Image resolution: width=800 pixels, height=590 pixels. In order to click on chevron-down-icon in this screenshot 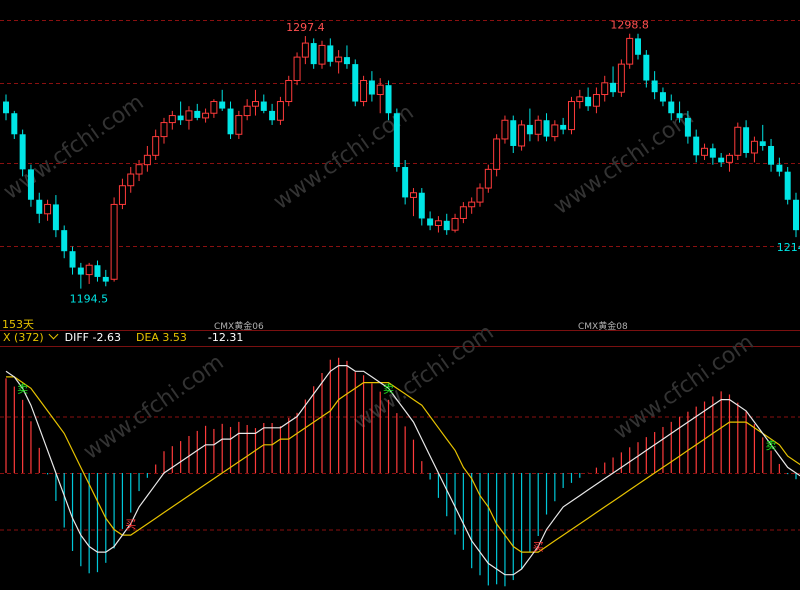, I will do `click(53, 334)`.